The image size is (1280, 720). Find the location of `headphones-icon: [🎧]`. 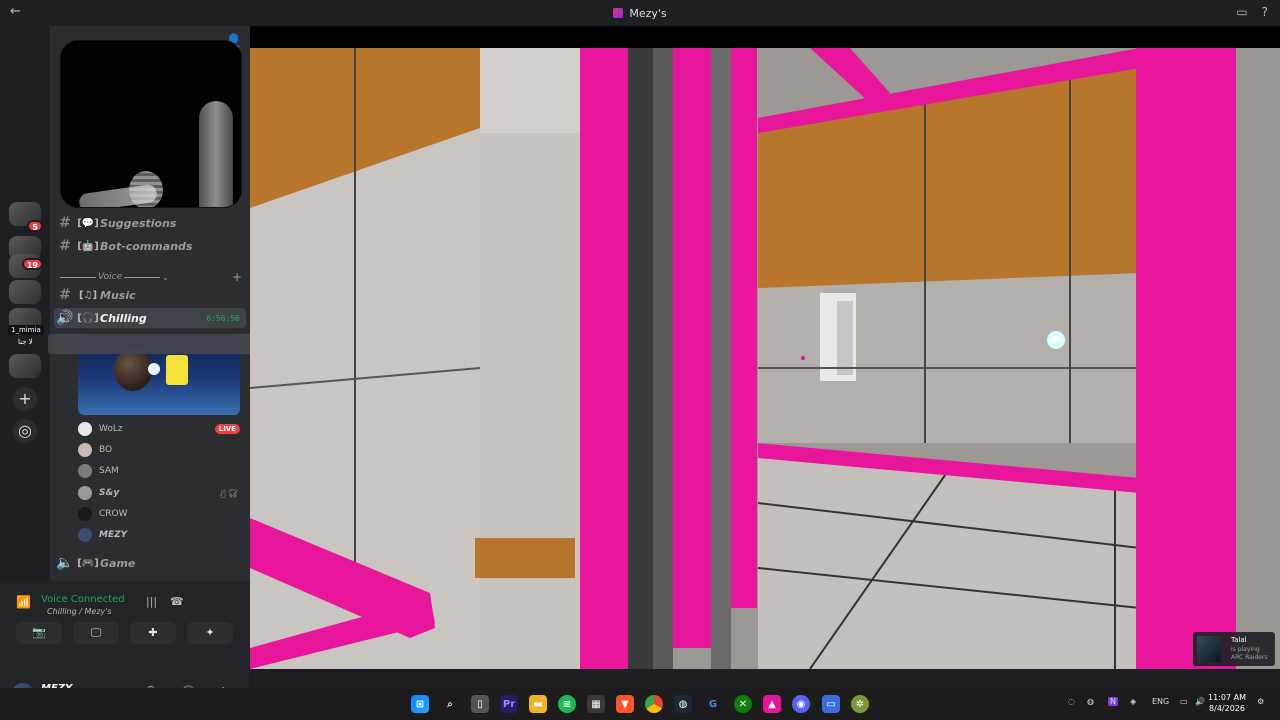

headphones-icon: [🎧] is located at coordinates (88, 318).